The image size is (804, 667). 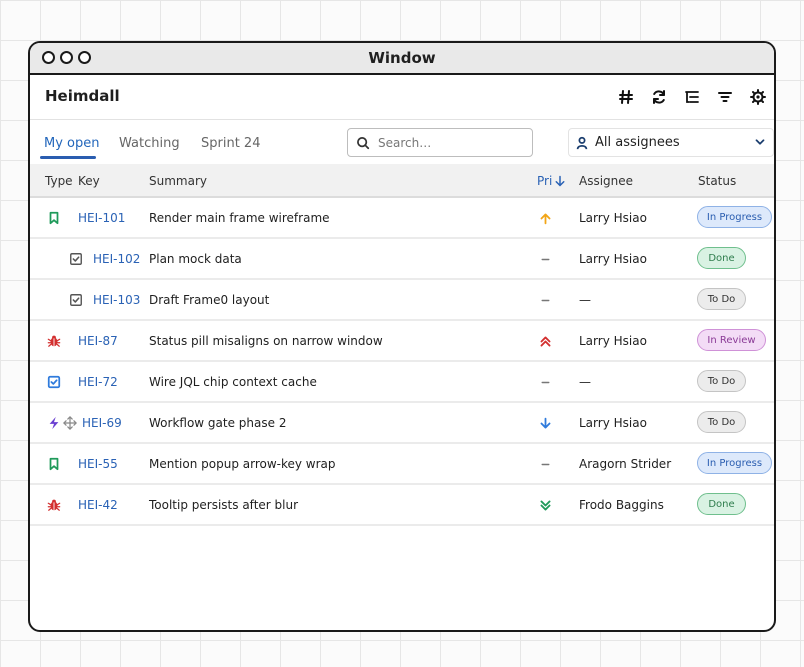 What do you see at coordinates (625, 97) in the screenshot?
I see `hash-icon` at bounding box center [625, 97].